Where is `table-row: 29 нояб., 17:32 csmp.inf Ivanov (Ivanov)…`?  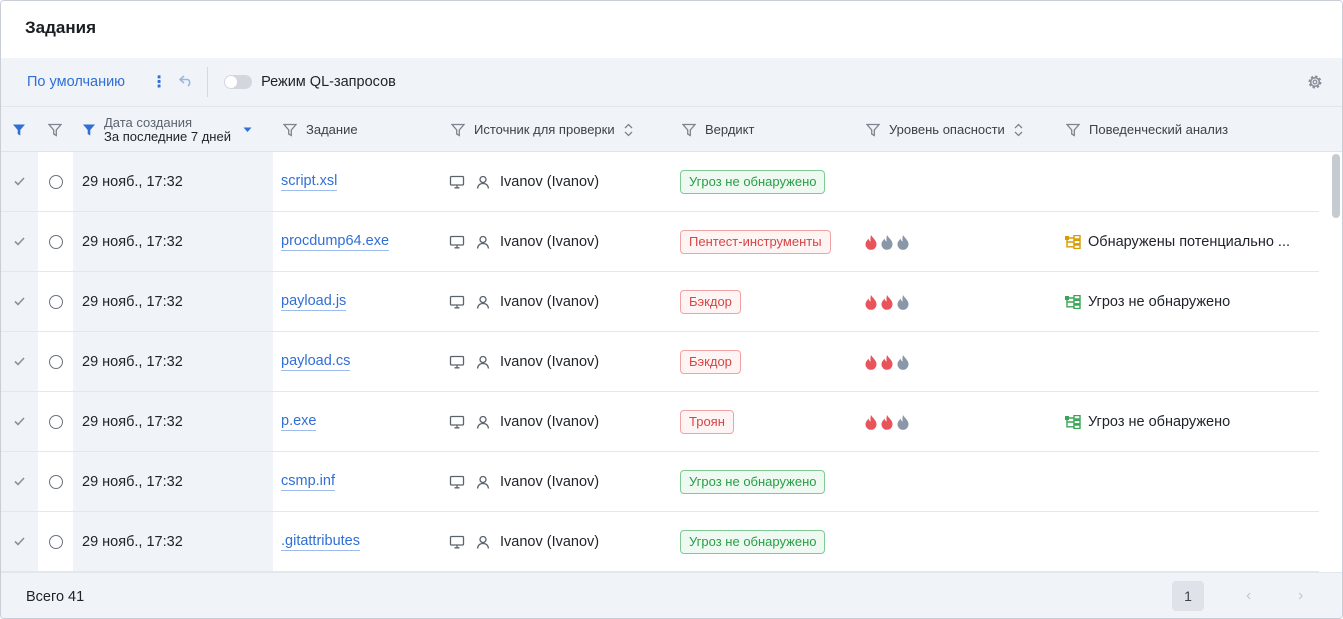 table-row: 29 нояб., 17:32 csmp.inf Ivanov (Ivanov)… is located at coordinates (660, 482).